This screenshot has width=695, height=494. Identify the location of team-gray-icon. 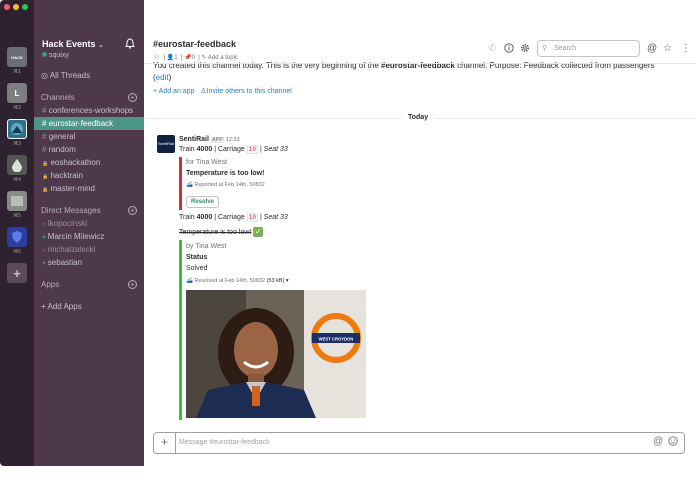
(17, 201).